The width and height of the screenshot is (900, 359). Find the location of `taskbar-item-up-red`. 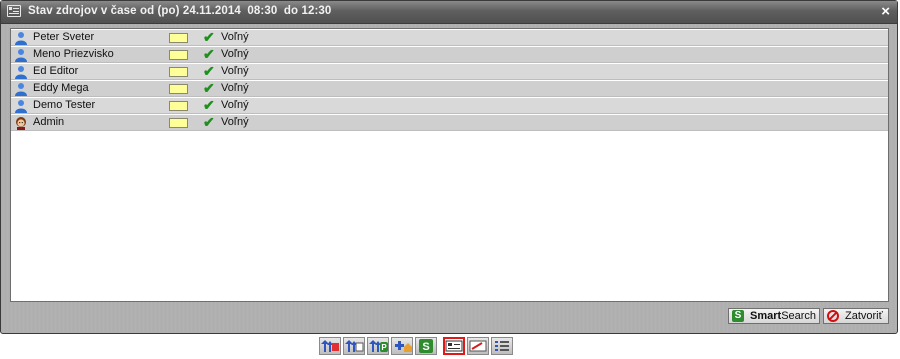

taskbar-item-up-red is located at coordinates (330, 346).